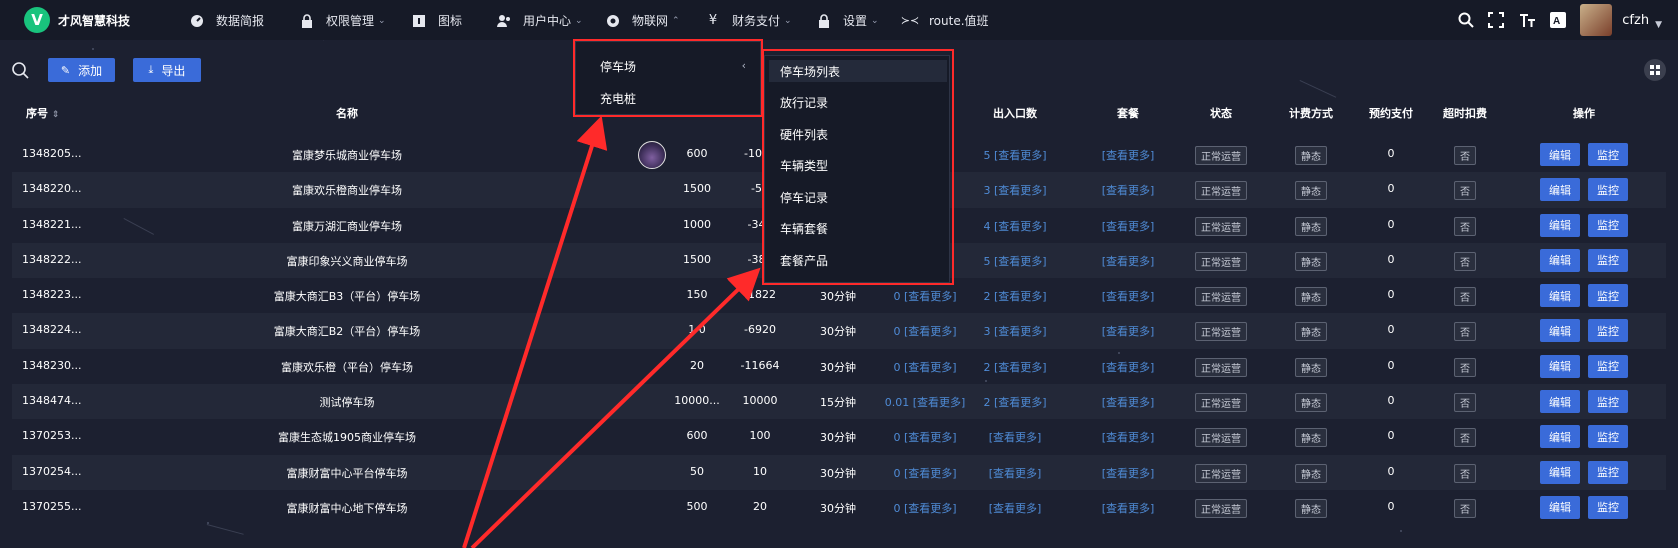  What do you see at coordinates (535, 331) in the screenshot?
I see `arrow-to-level1` at bounding box center [535, 331].